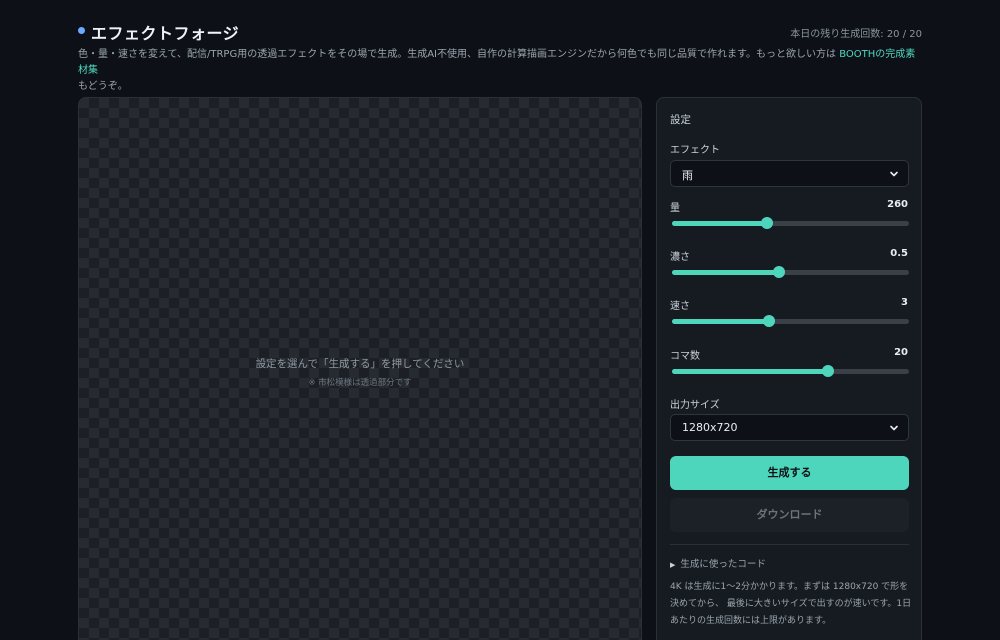  I want to click on amount-slider, so click(790, 223).